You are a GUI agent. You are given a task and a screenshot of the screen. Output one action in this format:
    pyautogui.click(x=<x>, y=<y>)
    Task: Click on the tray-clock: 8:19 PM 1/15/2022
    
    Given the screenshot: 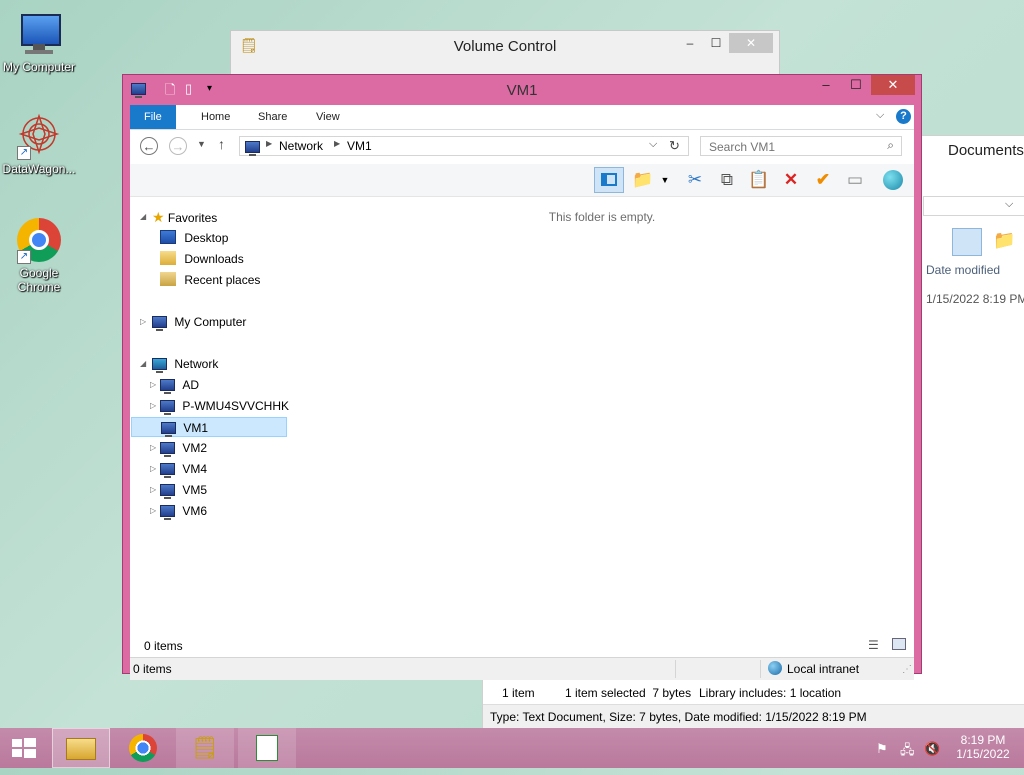 What is the action you would take?
    pyautogui.click(x=983, y=748)
    